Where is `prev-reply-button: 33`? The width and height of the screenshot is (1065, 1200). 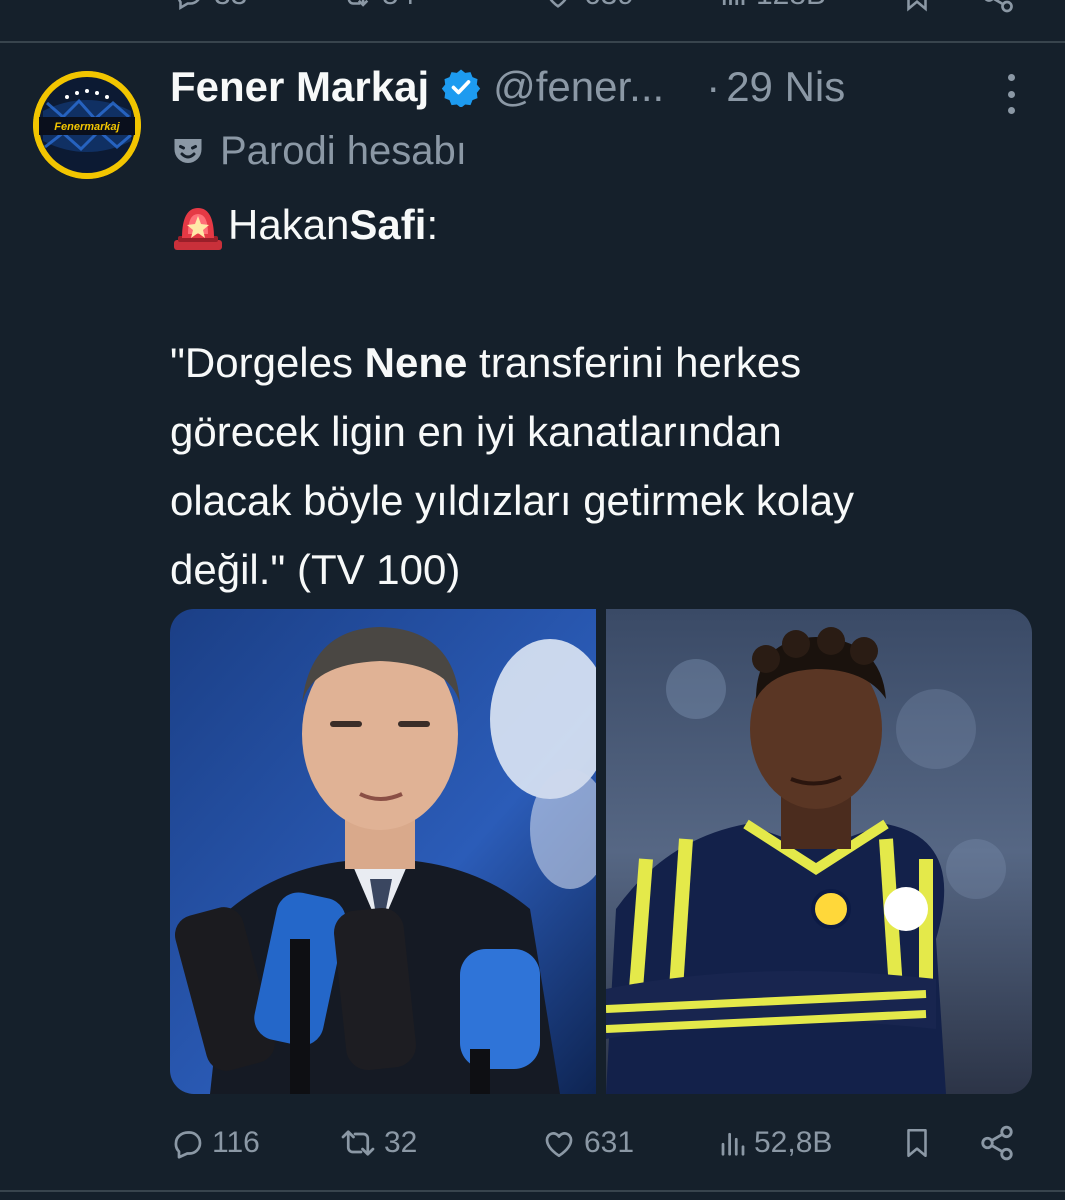
prev-reply-button: 33 is located at coordinates (209, 6).